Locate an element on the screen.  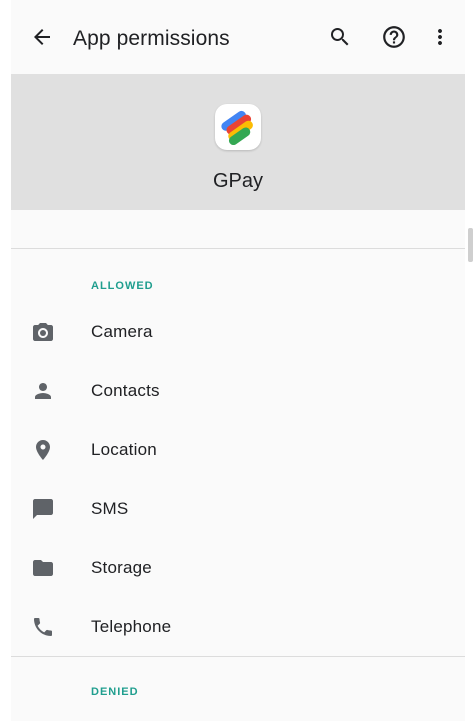
search-button is located at coordinates (340, 37).